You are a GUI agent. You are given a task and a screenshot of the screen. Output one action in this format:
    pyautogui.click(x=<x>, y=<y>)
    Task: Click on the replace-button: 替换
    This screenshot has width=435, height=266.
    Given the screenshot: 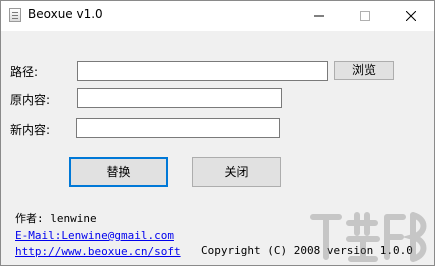 What is the action you would take?
    pyautogui.click(x=118, y=172)
    